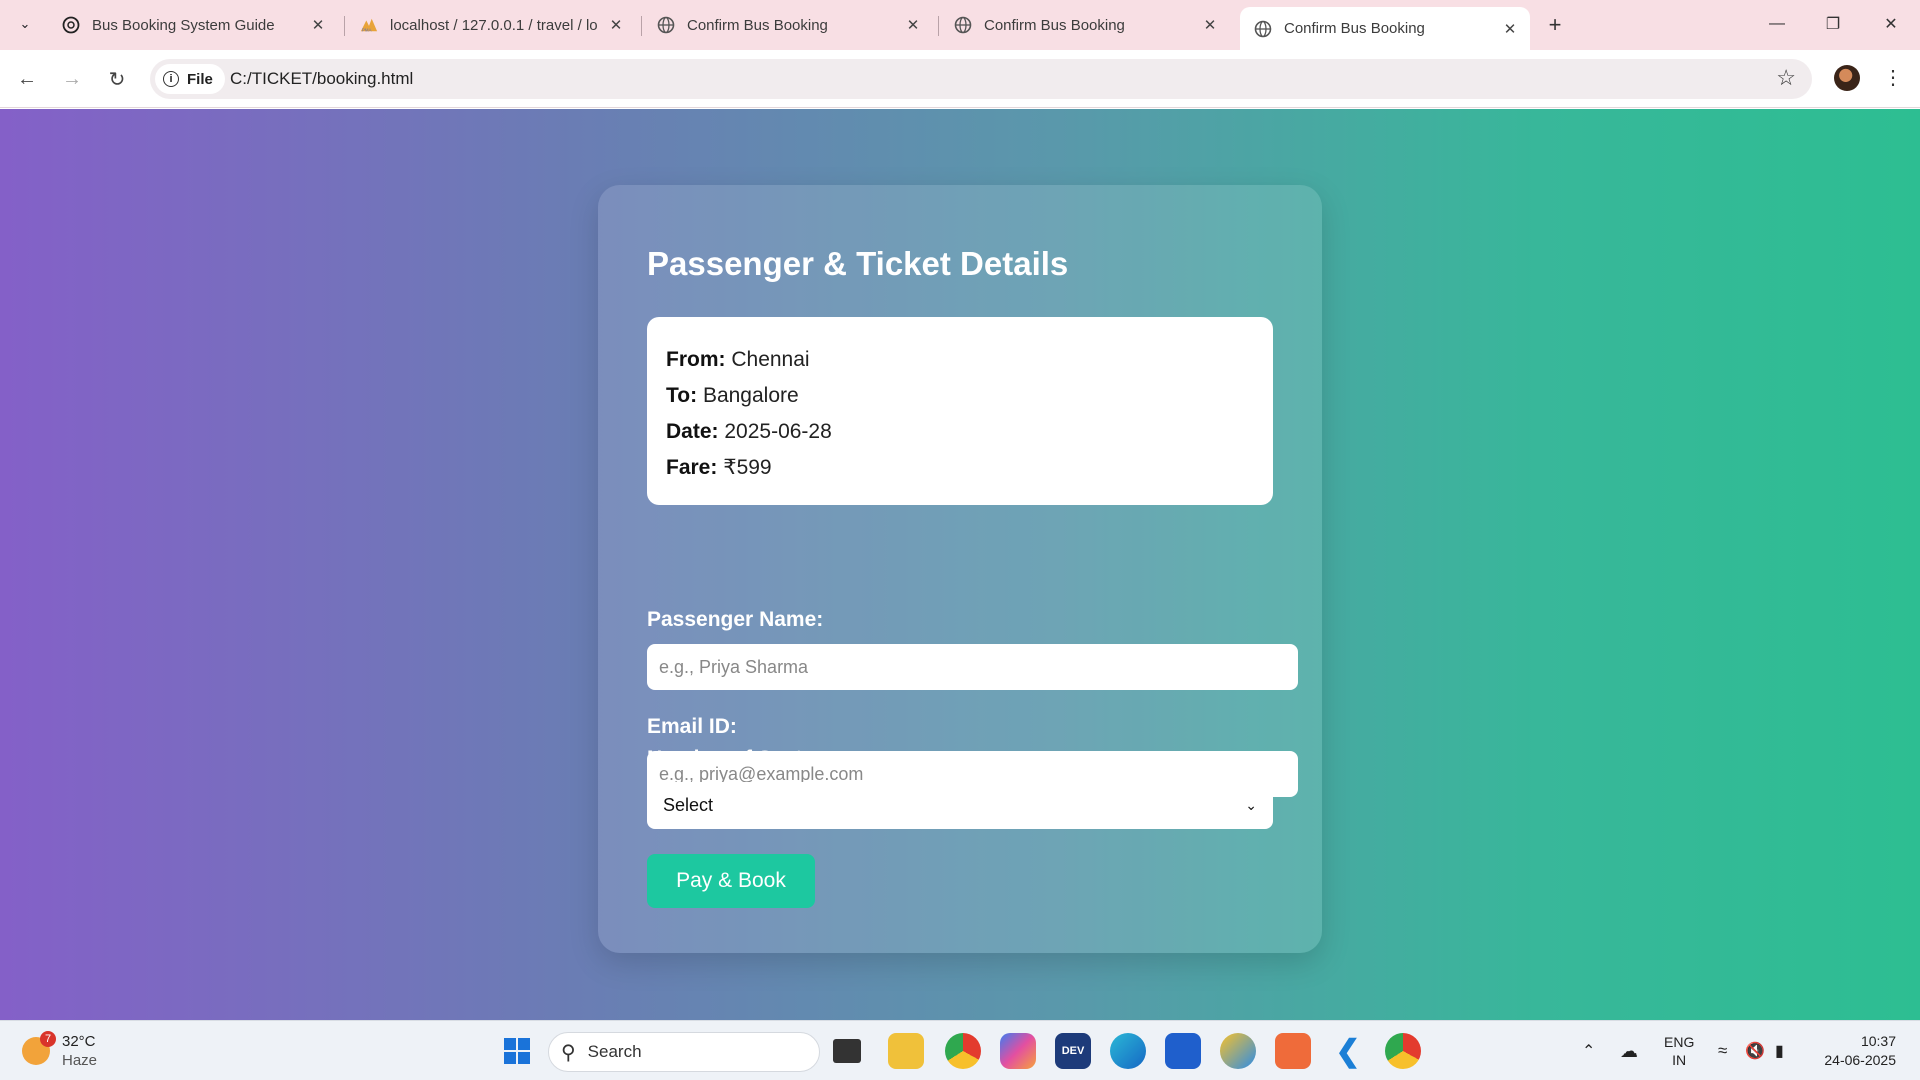 The height and width of the screenshot is (1080, 1920). What do you see at coordinates (847, 1051) in the screenshot?
I see `task-view-icon` at bounding box center [847, 1051].